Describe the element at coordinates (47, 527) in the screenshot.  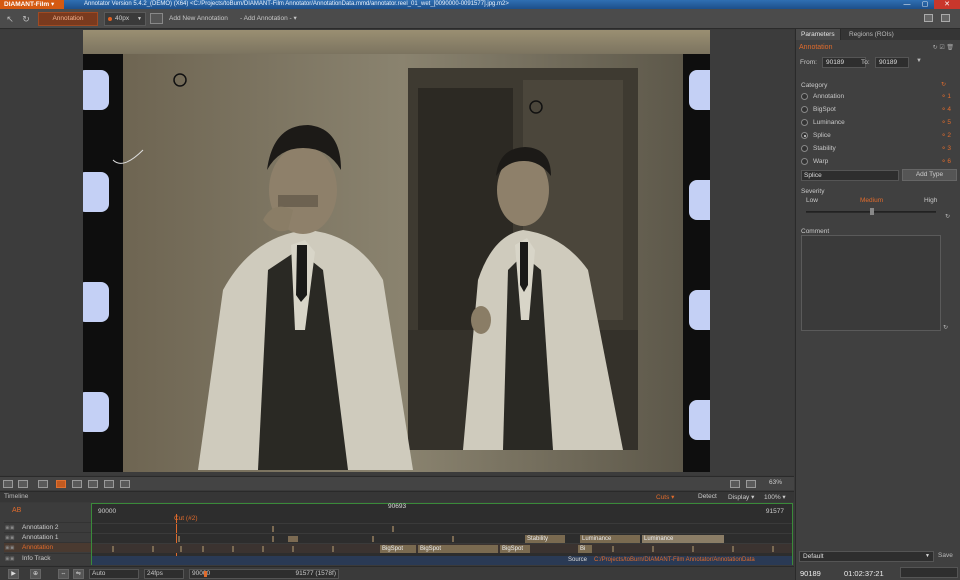
I see `track-annotation-2: Annotation 2` at that location.